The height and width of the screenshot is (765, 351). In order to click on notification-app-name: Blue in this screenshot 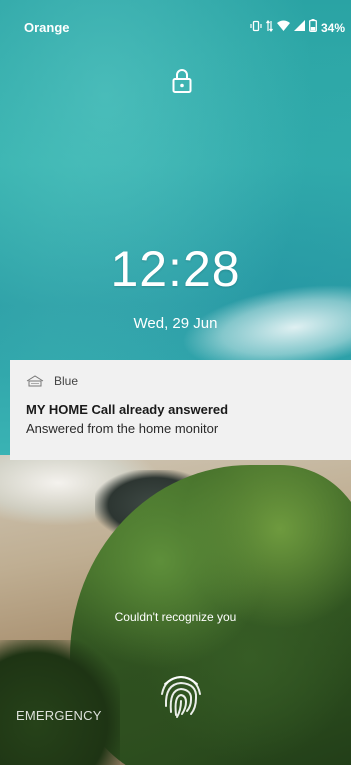, I will do `click(66, 381)`.